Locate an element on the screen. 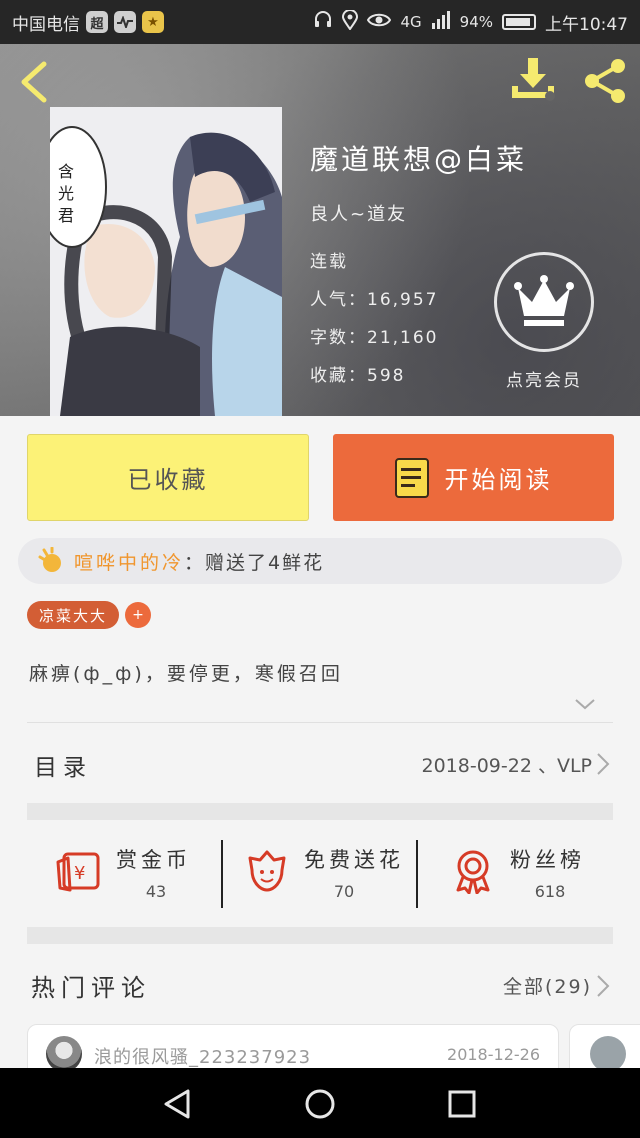  carrier-label: 中国电信 is located at coordinates (46, 24).